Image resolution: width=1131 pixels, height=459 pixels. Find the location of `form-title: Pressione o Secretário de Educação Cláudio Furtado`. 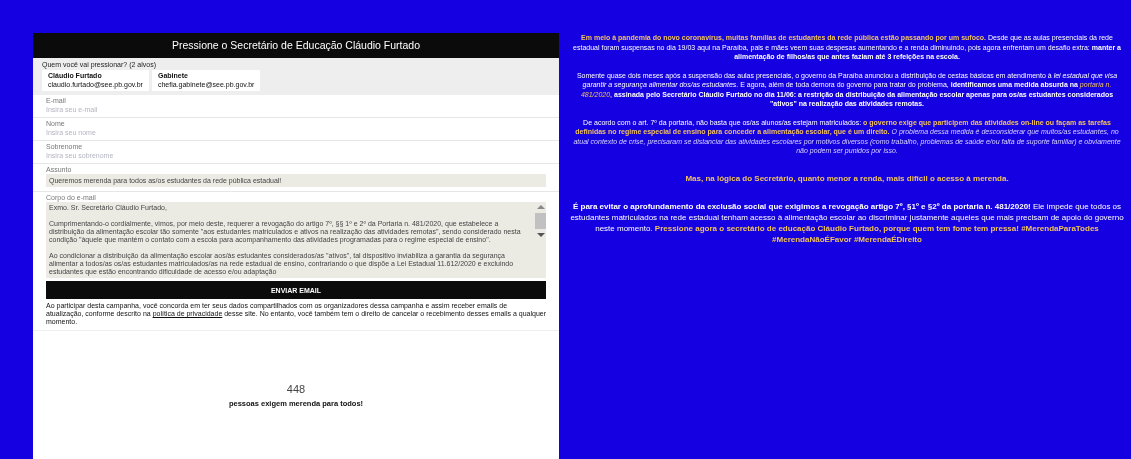

form-title: Pressione o Secretário de Educação Cláudio Furtado is located at coordinates (296, 45).